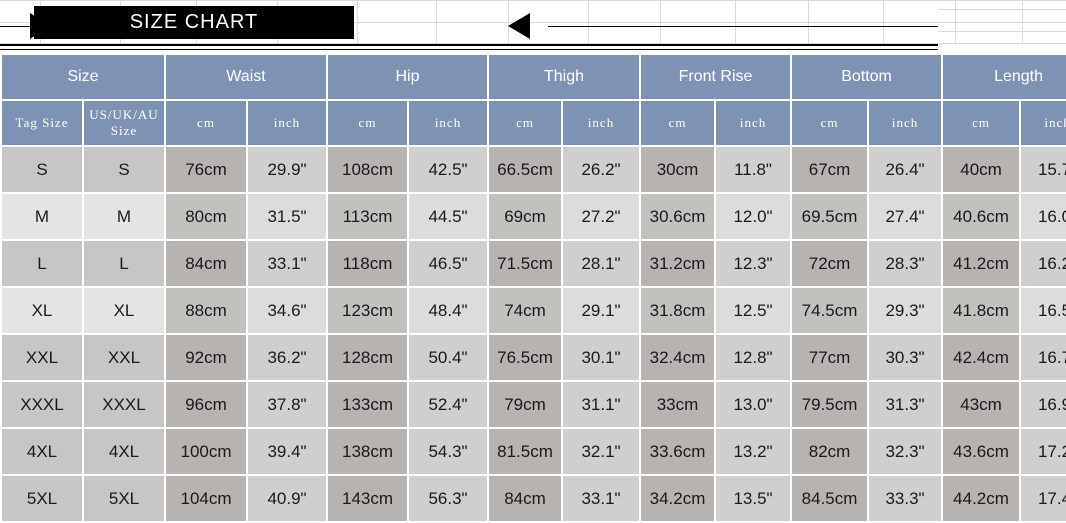 This screenshot has width=1066, height=523. What do you see at coordinates (830, 498) in the screenshot?
I see `cell-bottom-cm: 84.5cm` at bounding box center [830, 498].